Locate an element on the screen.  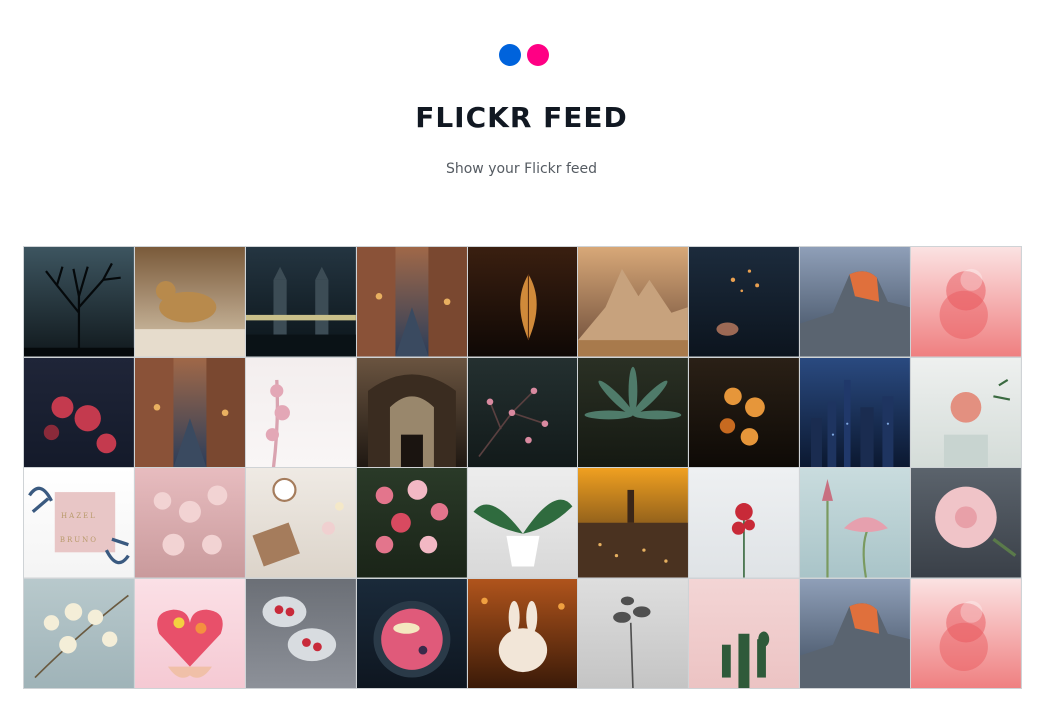
photo-bare-tree is located at coordinates (79, 302).